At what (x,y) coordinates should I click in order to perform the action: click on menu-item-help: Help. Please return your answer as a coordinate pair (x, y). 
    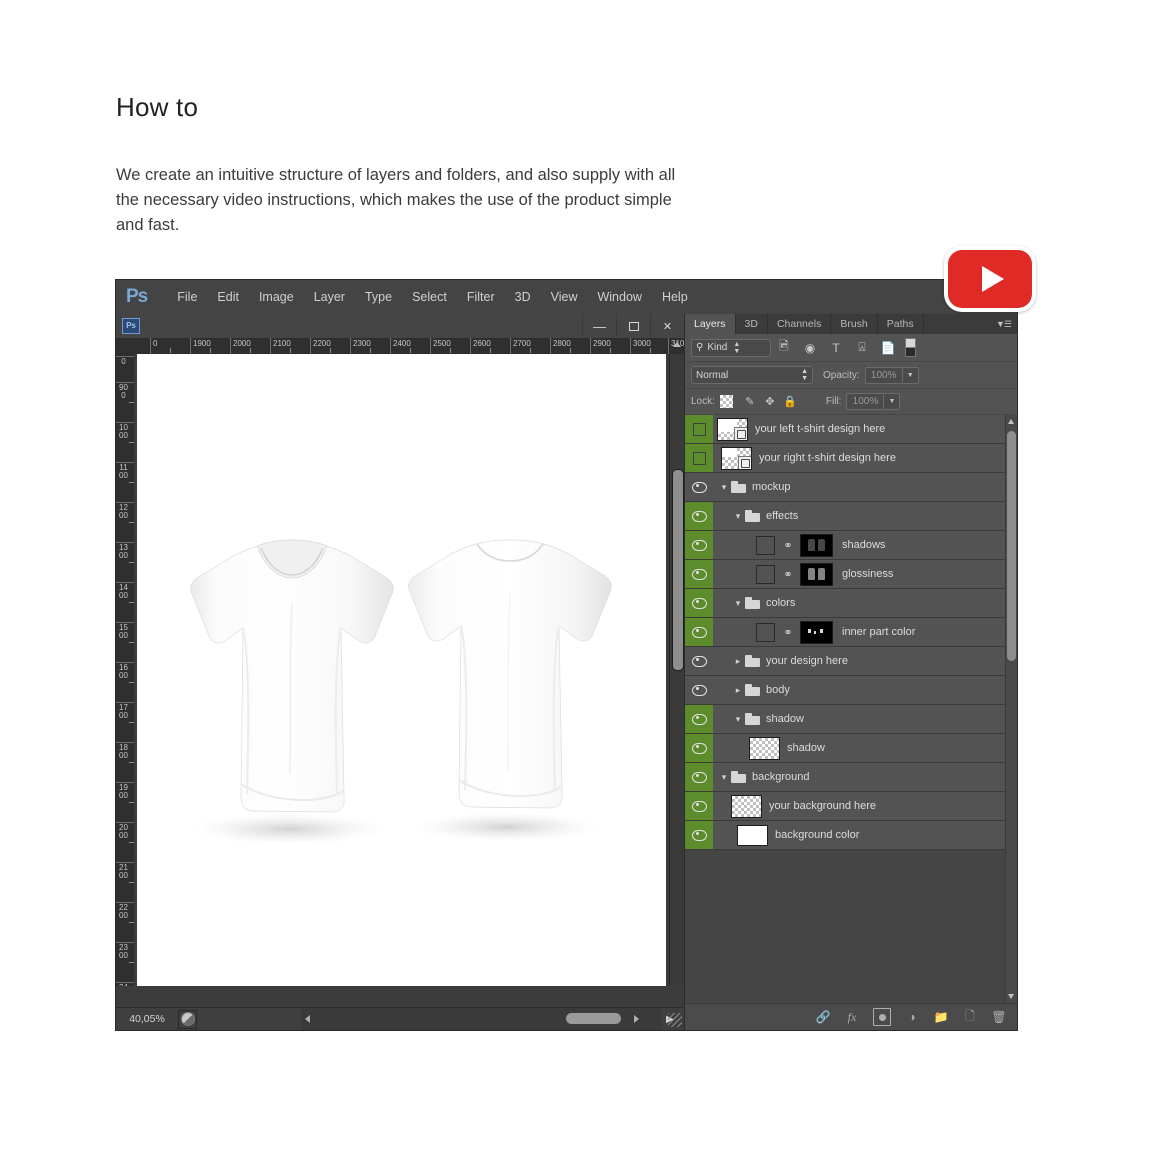
    Looking at the image, I should click on (675, 297).